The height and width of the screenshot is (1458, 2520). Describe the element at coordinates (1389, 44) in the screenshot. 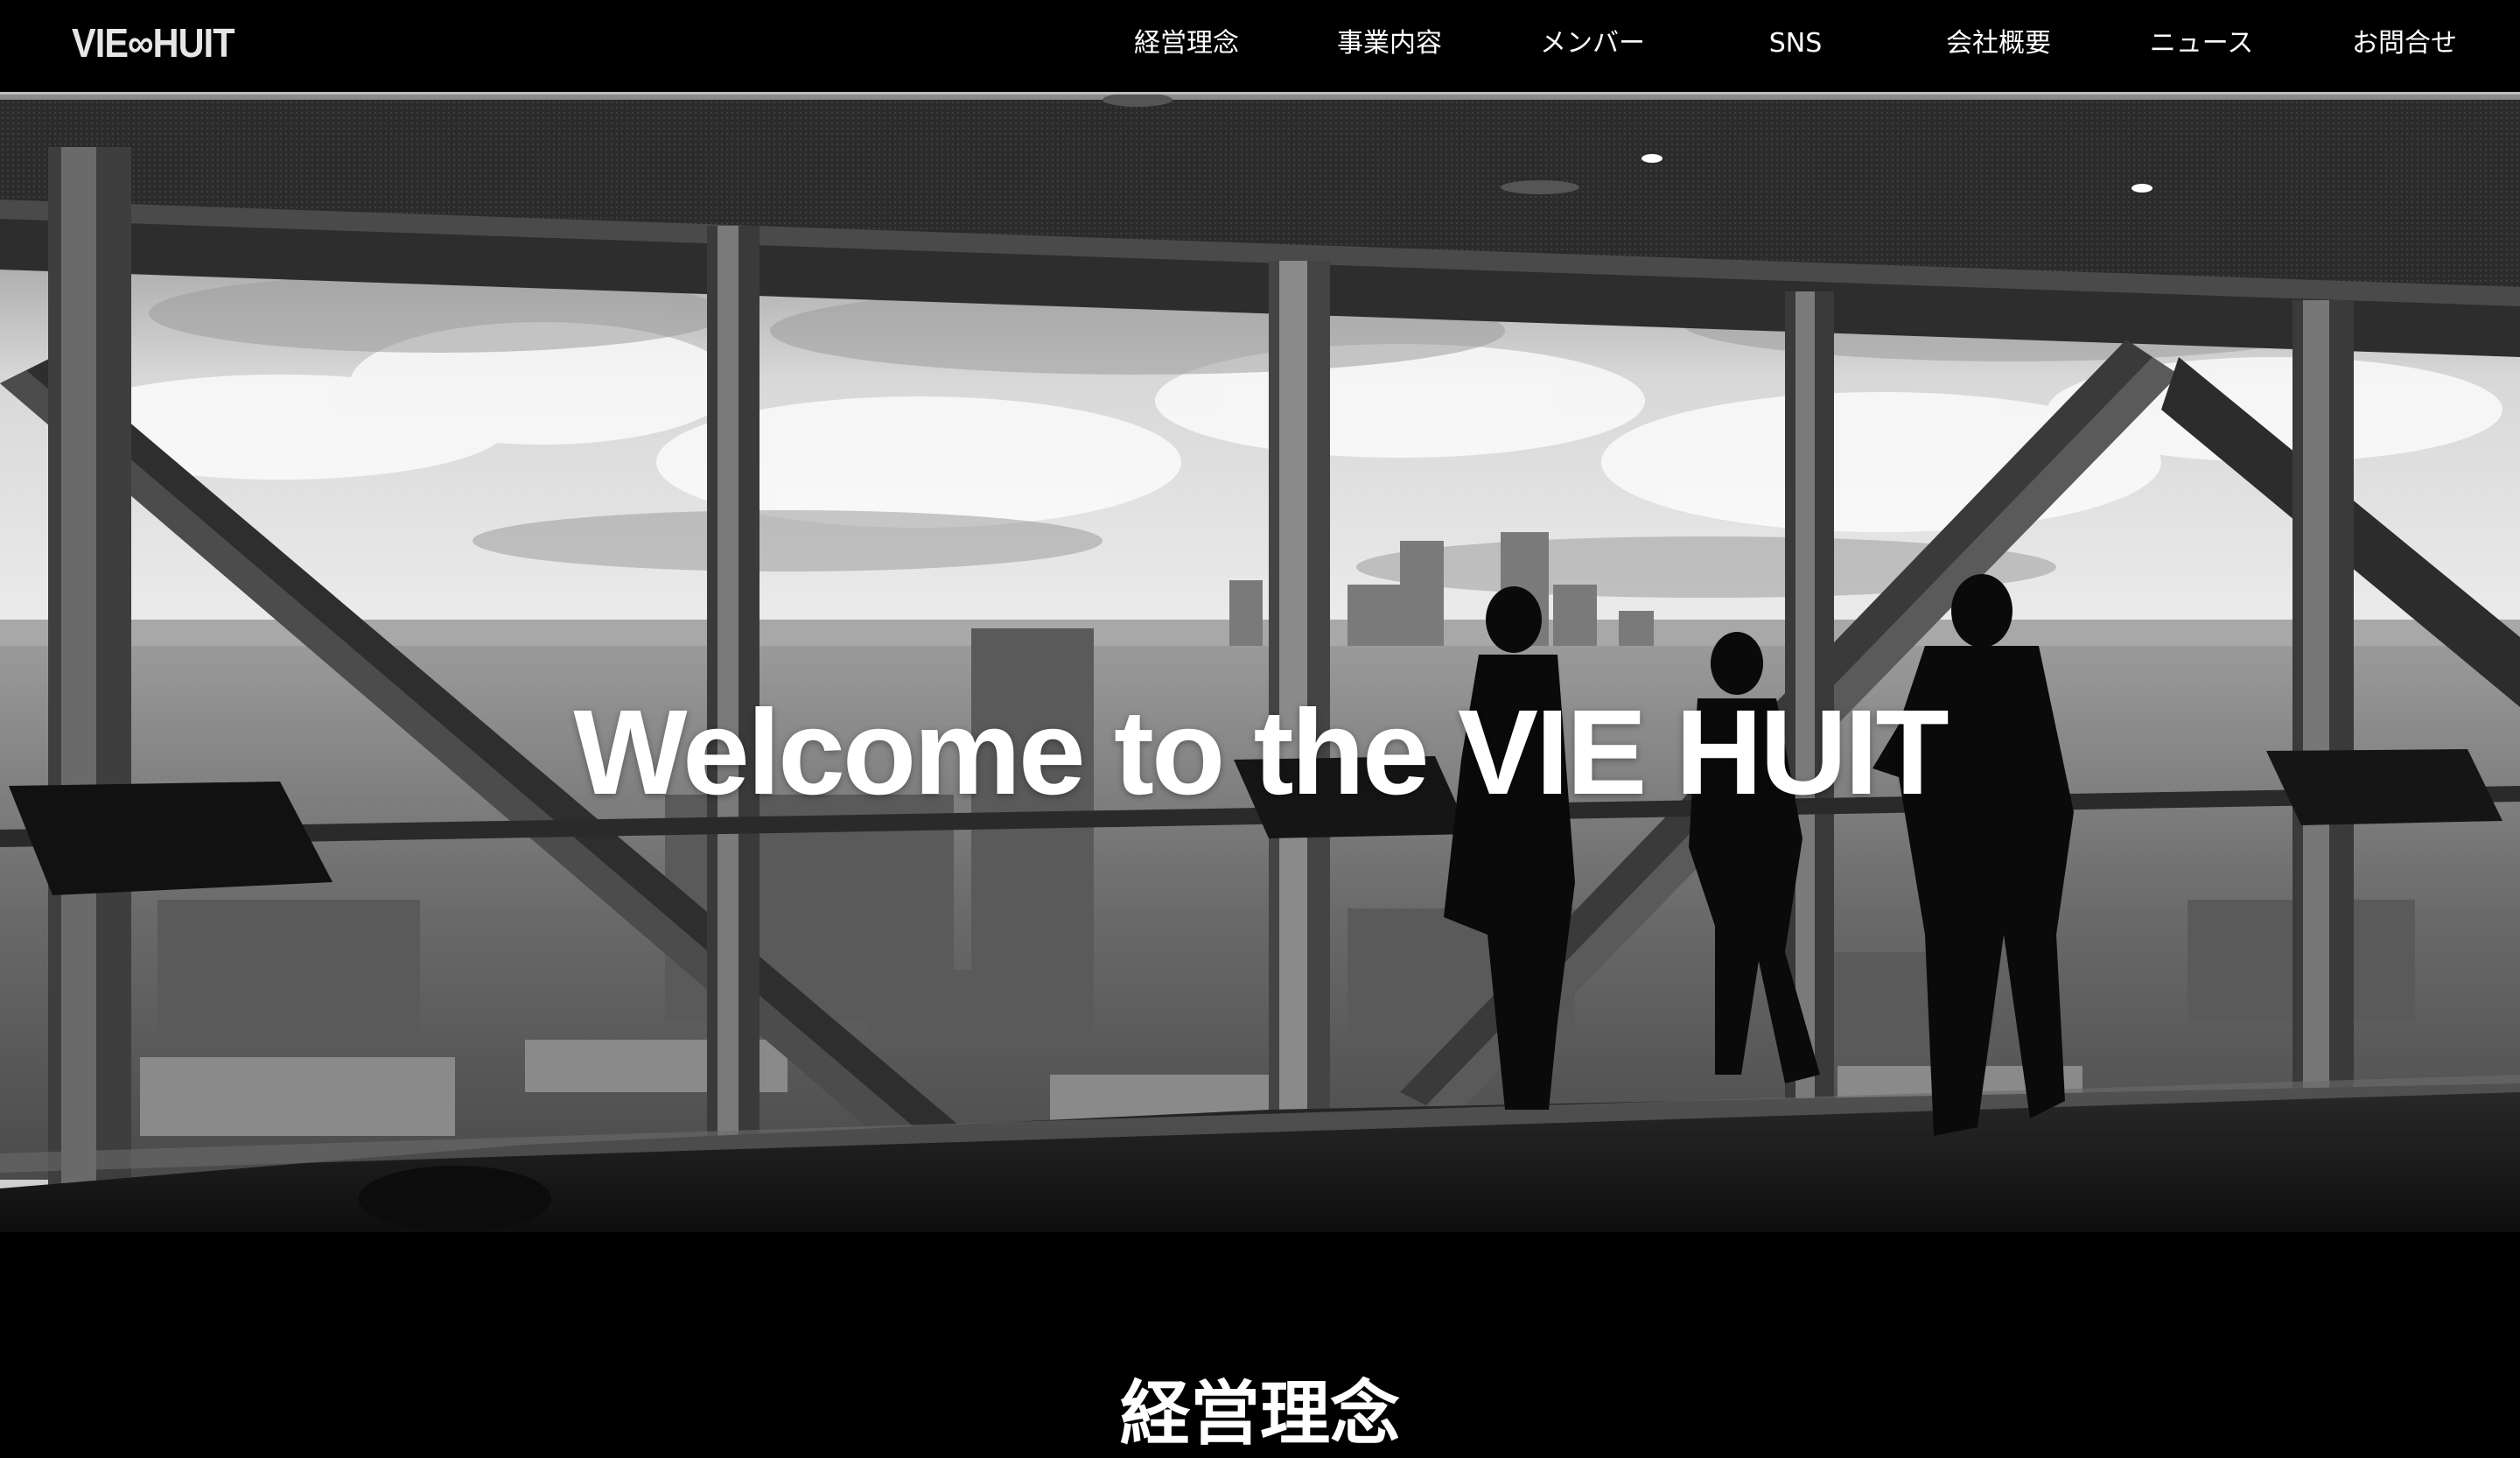

I see `nav-item-business: 事業内容` at that location.